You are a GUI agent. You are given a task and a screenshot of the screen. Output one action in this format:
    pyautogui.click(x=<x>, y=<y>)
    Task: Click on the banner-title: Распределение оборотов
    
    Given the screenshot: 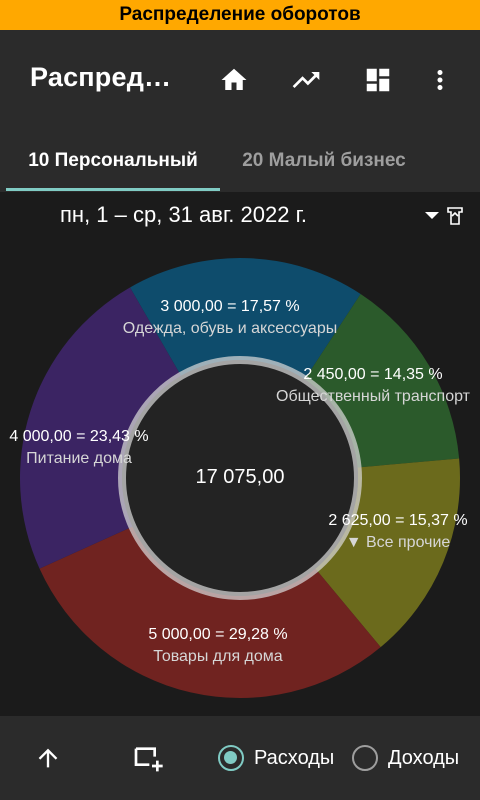 What is the action you would take?
    pyautogui.click(x=240, y=14)
    